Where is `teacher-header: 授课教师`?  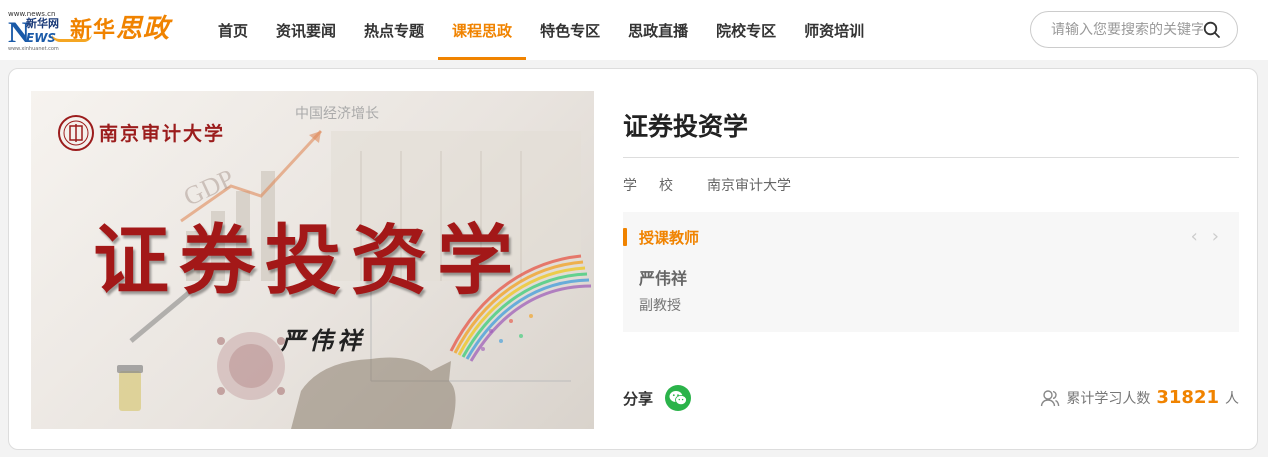 teacher-header: 授课教师 is located at coordinates (661, 237).